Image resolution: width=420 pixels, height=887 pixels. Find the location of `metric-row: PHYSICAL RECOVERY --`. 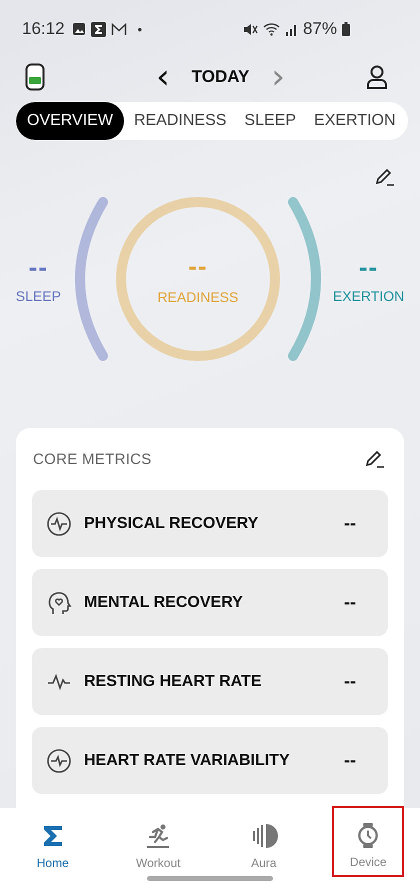

metric-row: PHYSICAL RECOVERY -- is located at coordinates (210, 523).